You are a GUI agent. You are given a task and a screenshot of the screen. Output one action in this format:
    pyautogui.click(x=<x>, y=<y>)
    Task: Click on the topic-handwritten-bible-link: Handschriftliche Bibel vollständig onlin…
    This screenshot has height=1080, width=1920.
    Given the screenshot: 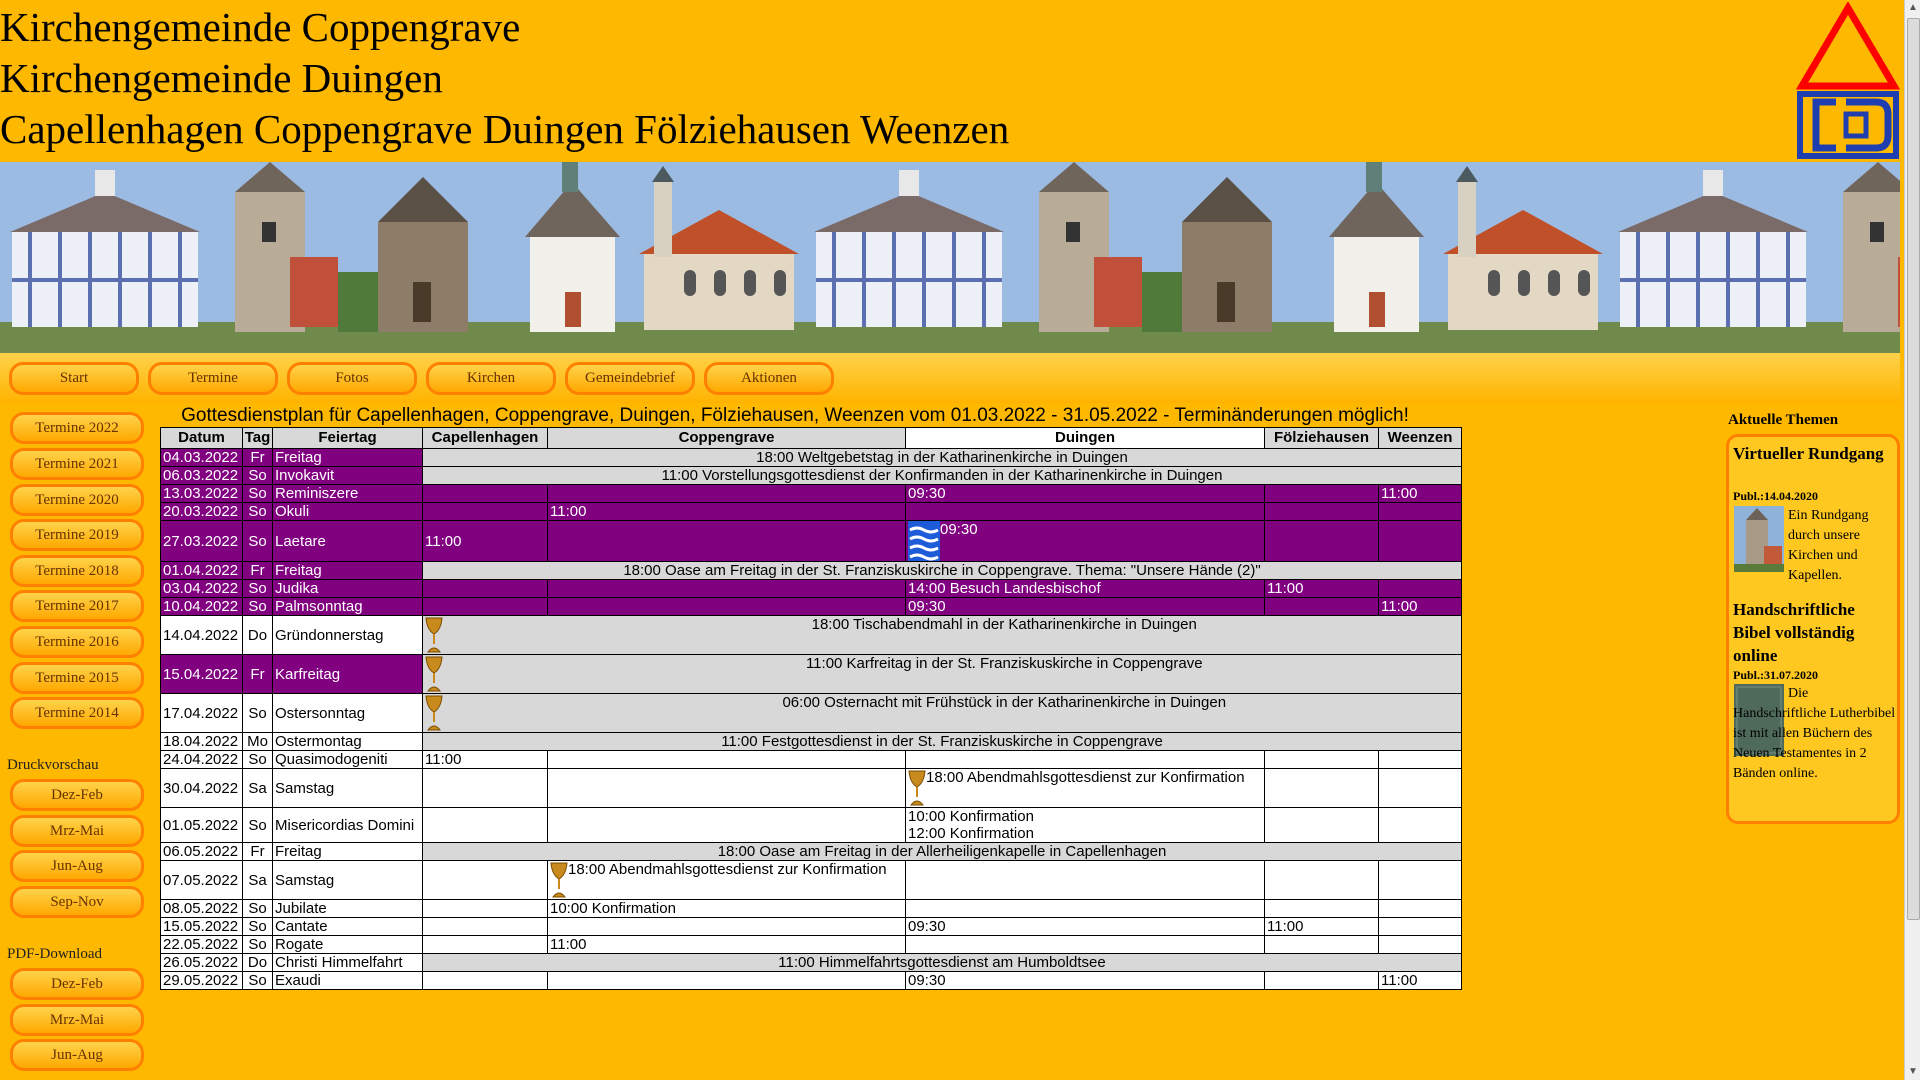 What is the action you would take?
    pyautogui.click(x=1813, y=632)
    